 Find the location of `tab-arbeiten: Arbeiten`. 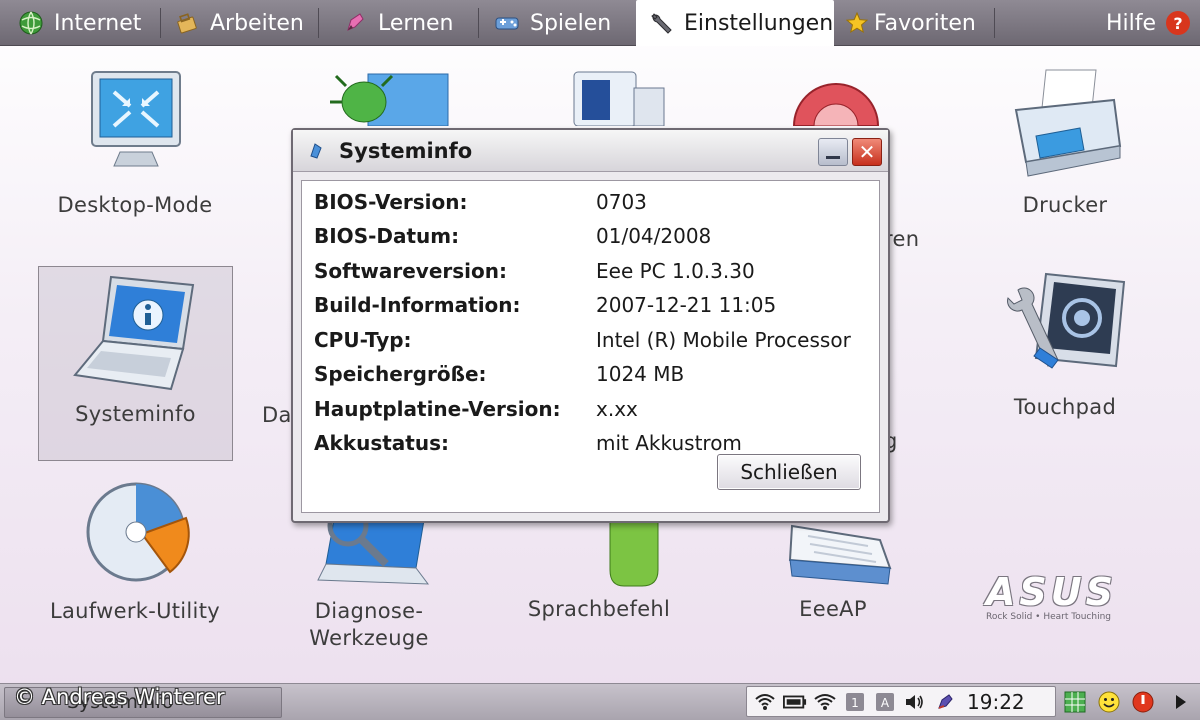

tab-arbeiten: Arbeiten is located at coordinates (238, 23).